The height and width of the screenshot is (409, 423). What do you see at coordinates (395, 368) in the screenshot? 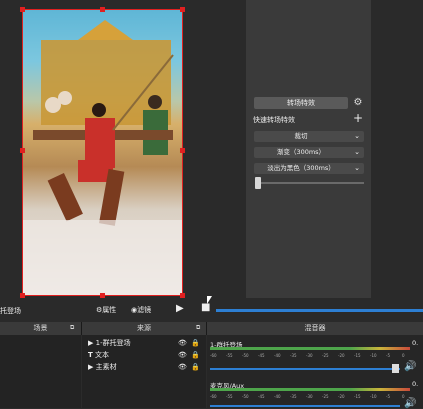
I see `volume-thumb` at bounding box center [395, 368].